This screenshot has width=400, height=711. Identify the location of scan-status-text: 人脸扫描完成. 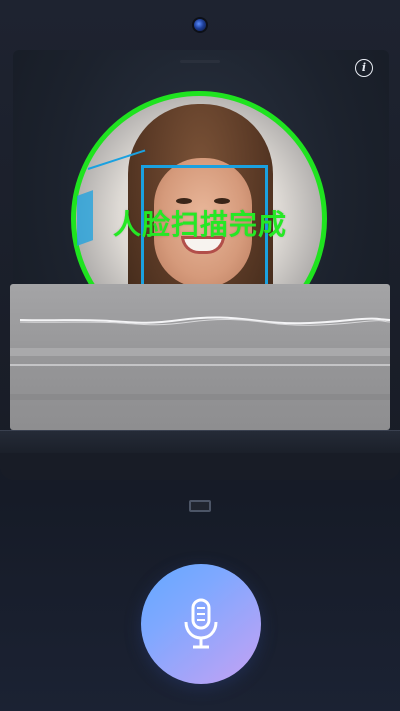
(199, 224).